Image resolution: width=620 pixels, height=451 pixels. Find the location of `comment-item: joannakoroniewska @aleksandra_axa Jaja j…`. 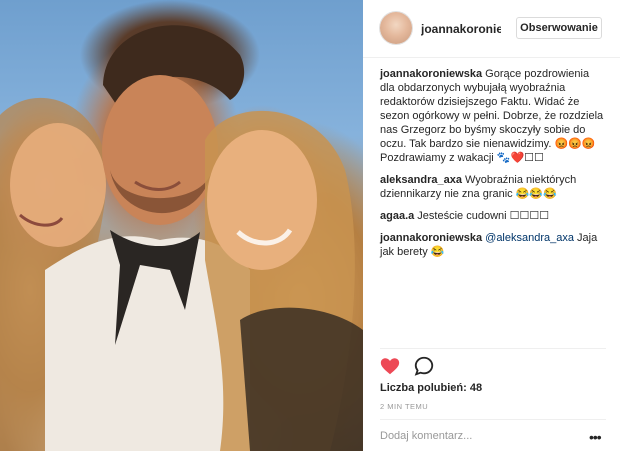

comment-item: joannakoroniewska @aleksandra_axa Jaja j… is located at coordinates (493, 245).